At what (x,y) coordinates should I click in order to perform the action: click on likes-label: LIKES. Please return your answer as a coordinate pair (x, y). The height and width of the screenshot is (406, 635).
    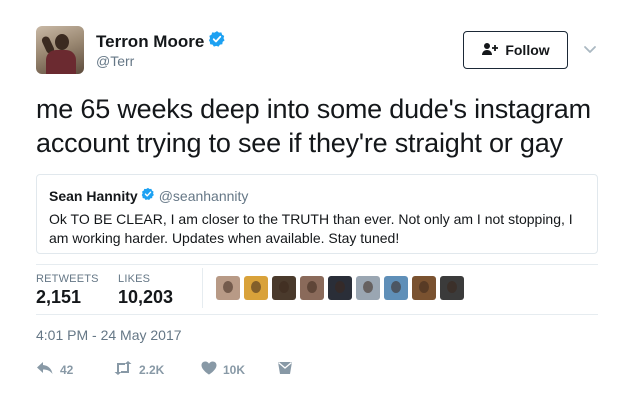
    Looking at the image, I should click on (134, 279).